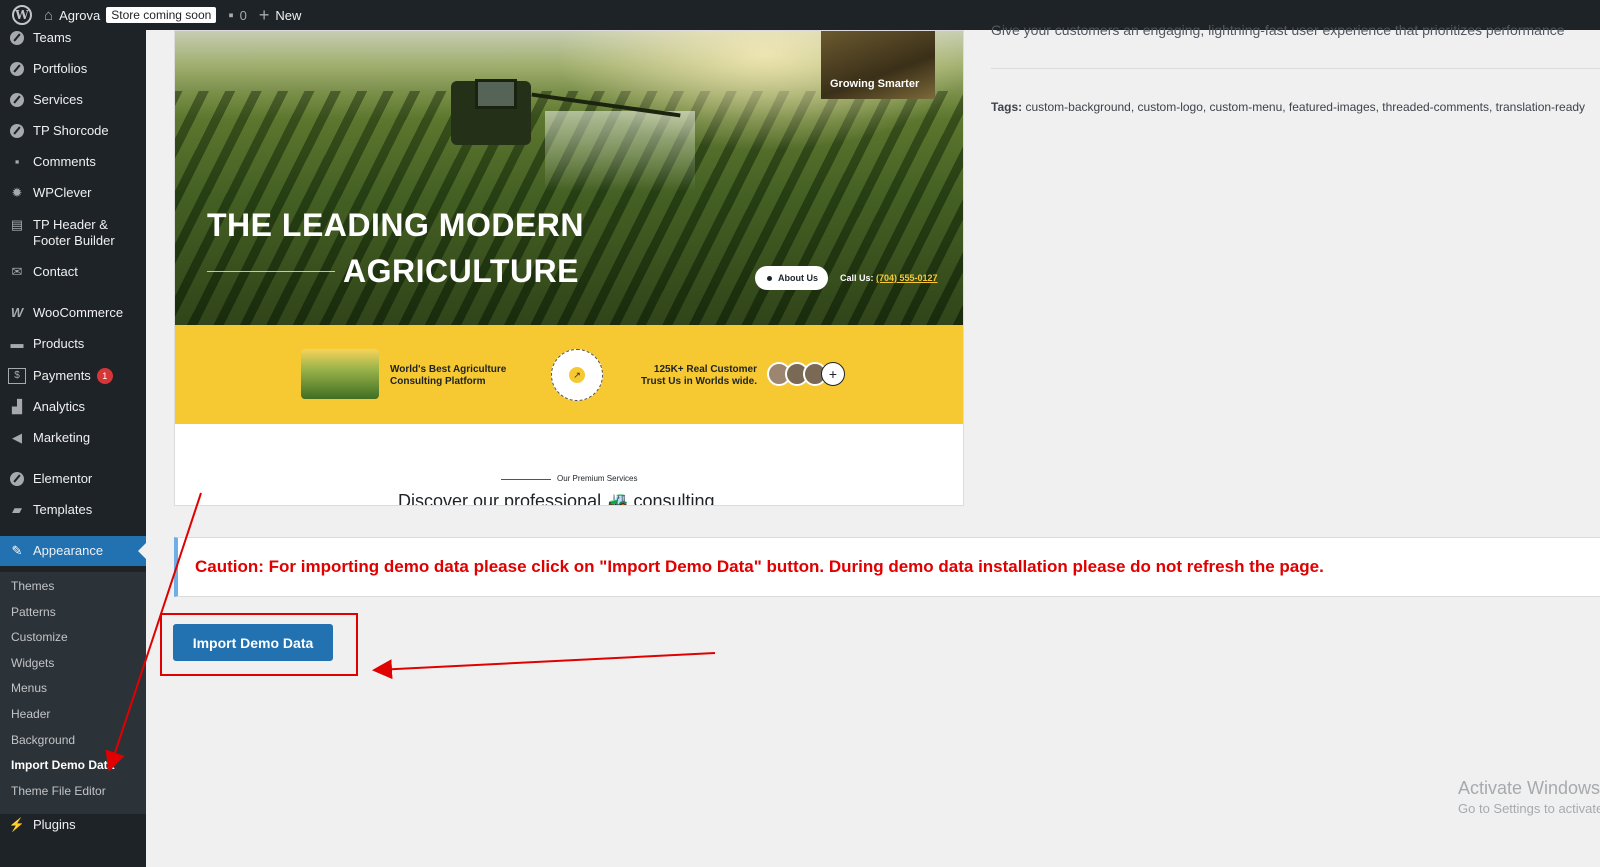  I want to click on sidebar-item-label: TP Header & Footer Builder, so click(74, 232).